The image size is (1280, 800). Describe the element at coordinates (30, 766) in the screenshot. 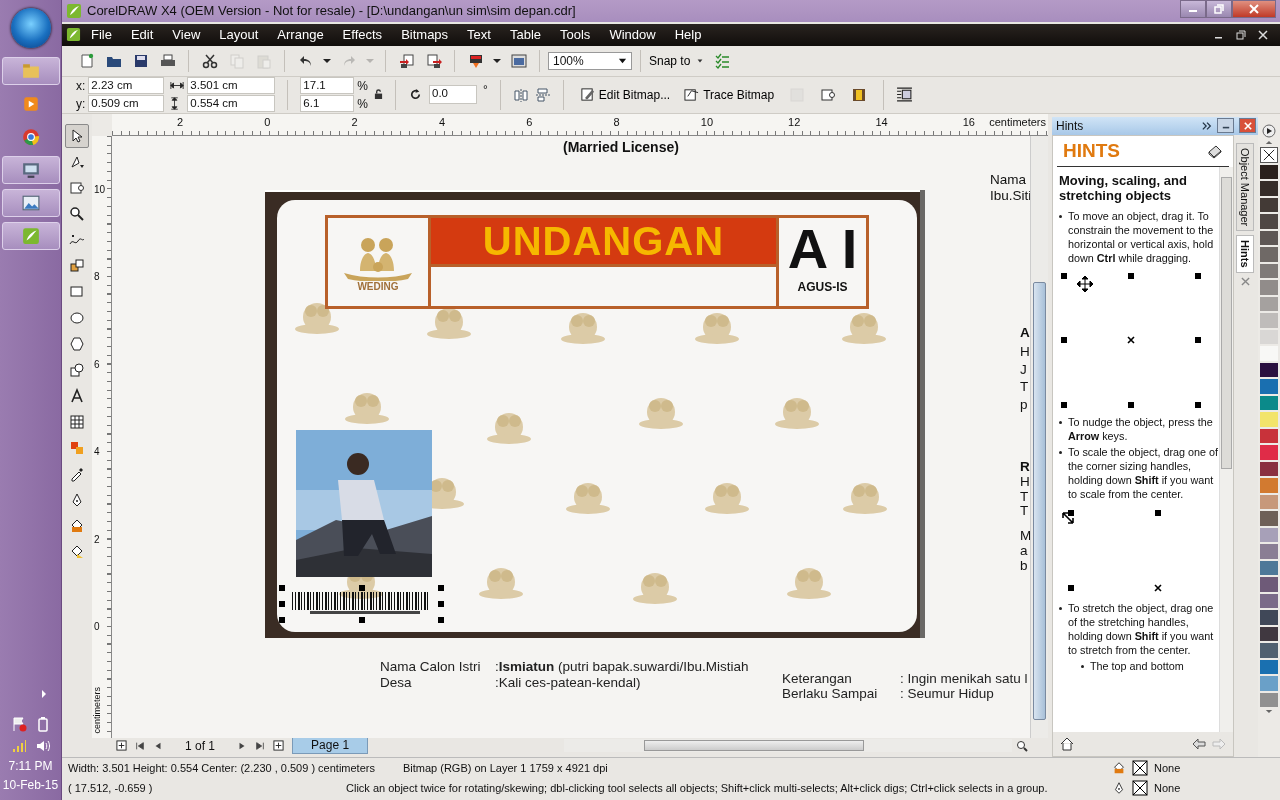

I see `clock-time: 7:11 PM` at that location.